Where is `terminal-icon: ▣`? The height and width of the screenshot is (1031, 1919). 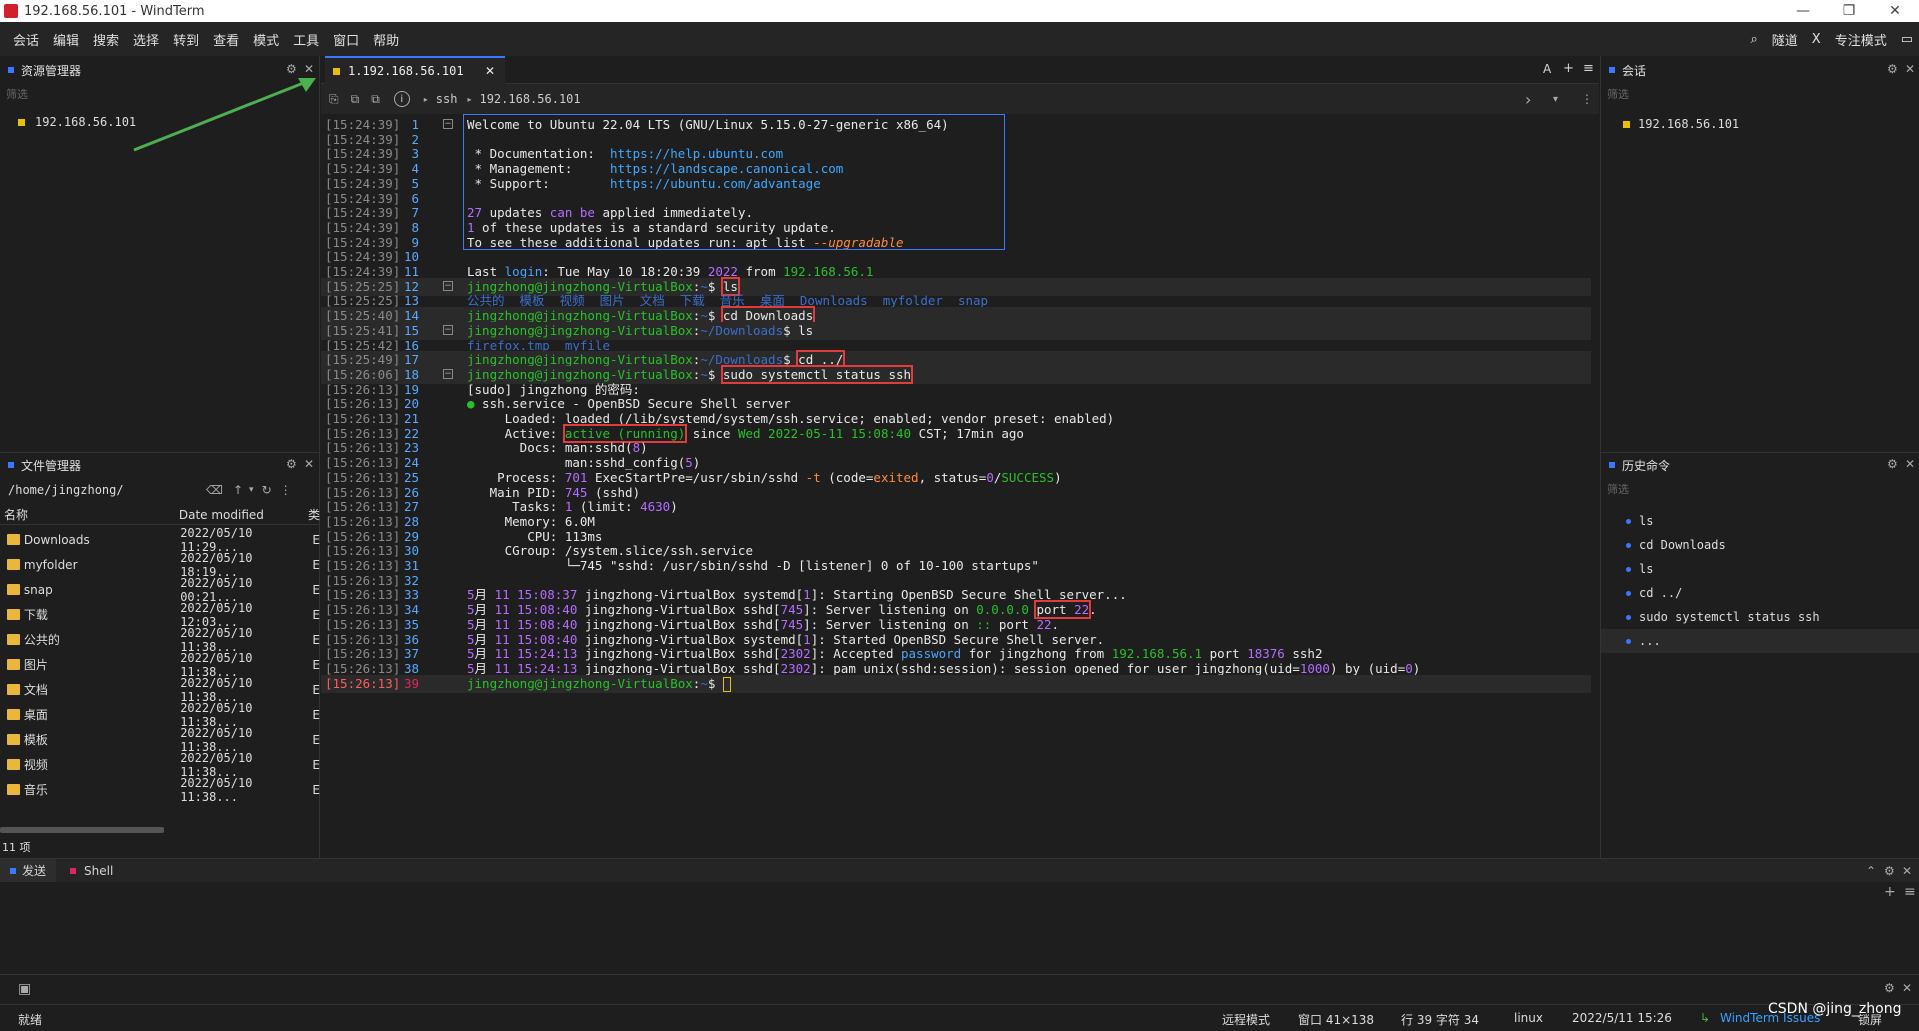 terminal-icon: ▣ is located at coordinates (24, 989).